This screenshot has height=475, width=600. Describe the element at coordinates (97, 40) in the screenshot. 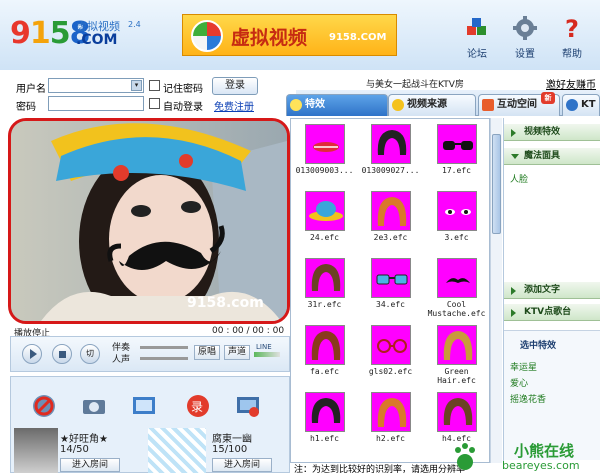

I see `logo-com-text: .COM` at that location.